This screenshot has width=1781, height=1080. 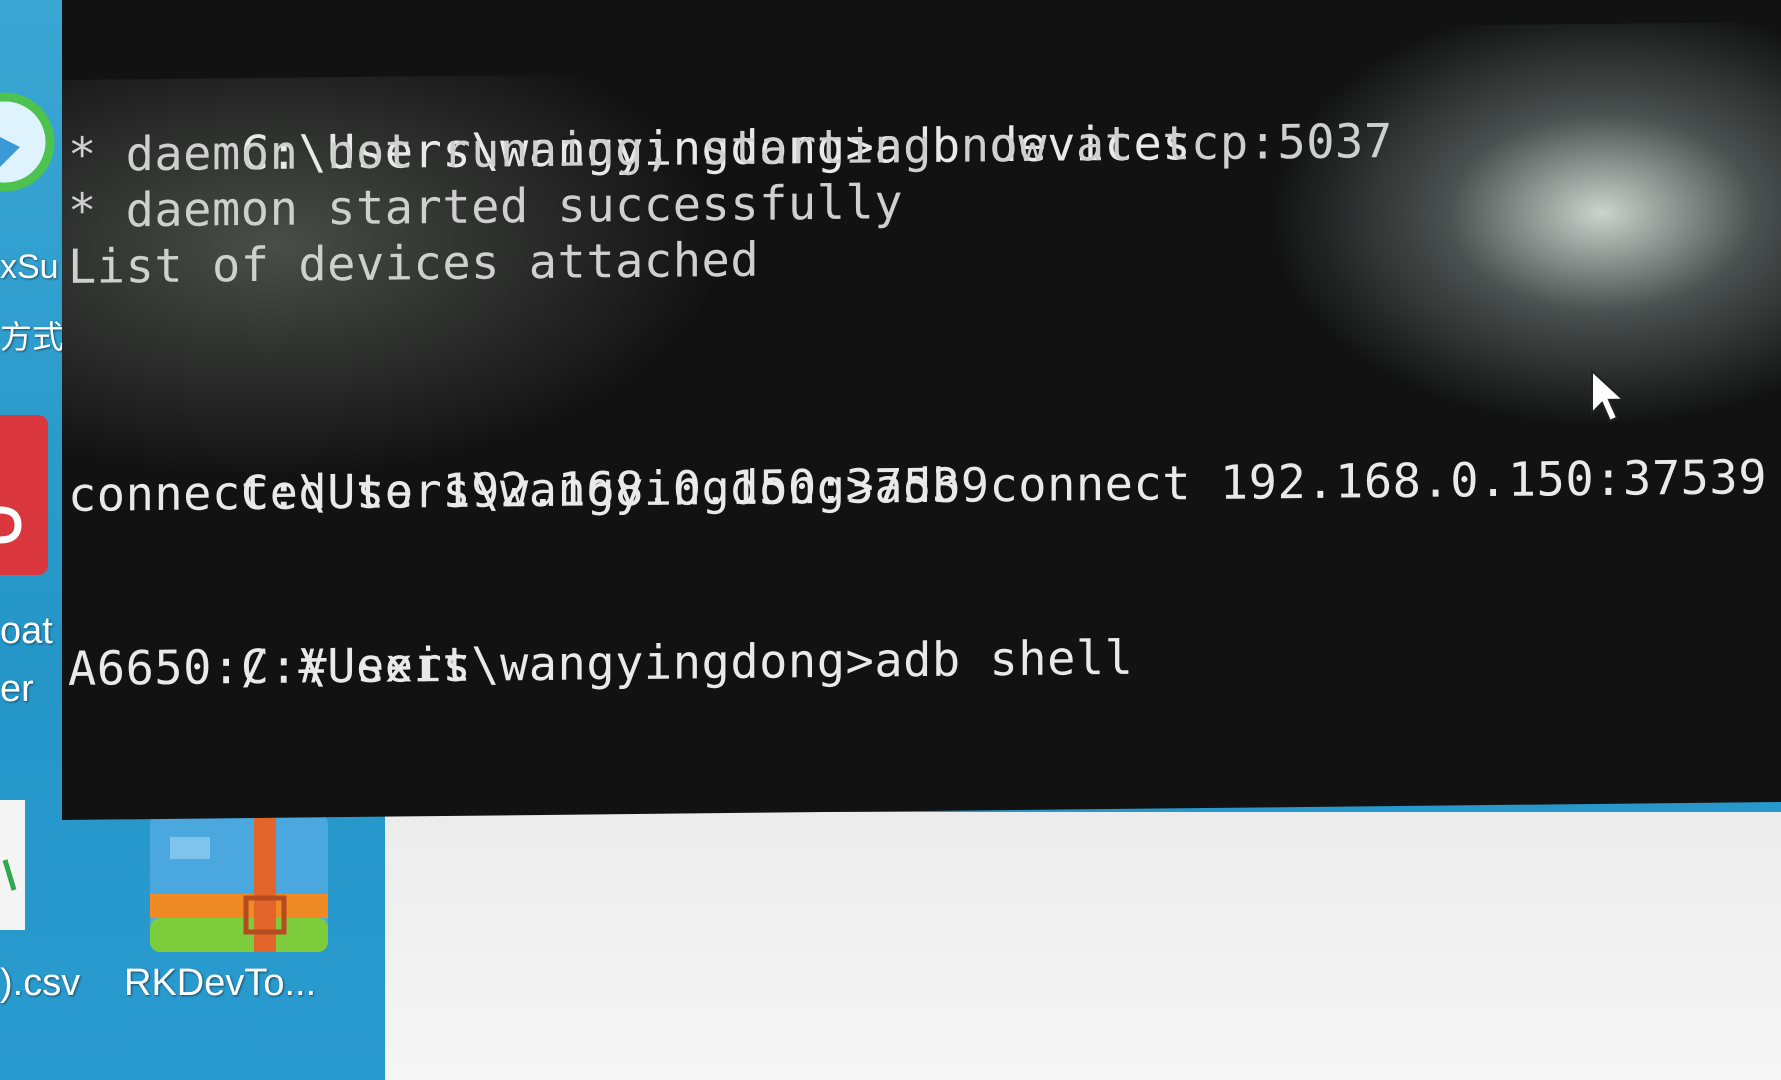 What do you see at coordinates (529, 490) in the screenshot?
I see `output-line: connected to 192.168.0.150:37539` at bounding box center [529, 490].